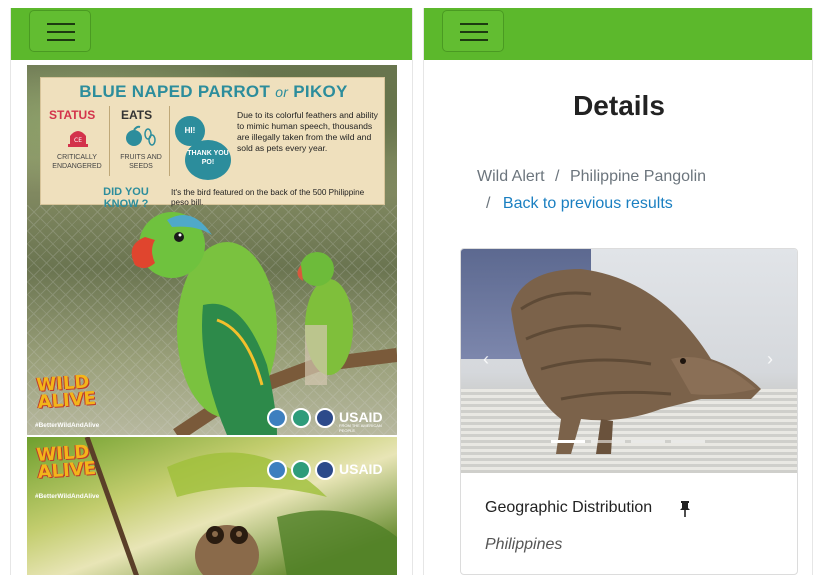 The width and height of the screenshot is (817, 575). I want to click on partner-logos: USAID FROM THE AMERICAN PEOPLE, so click(331, 420).